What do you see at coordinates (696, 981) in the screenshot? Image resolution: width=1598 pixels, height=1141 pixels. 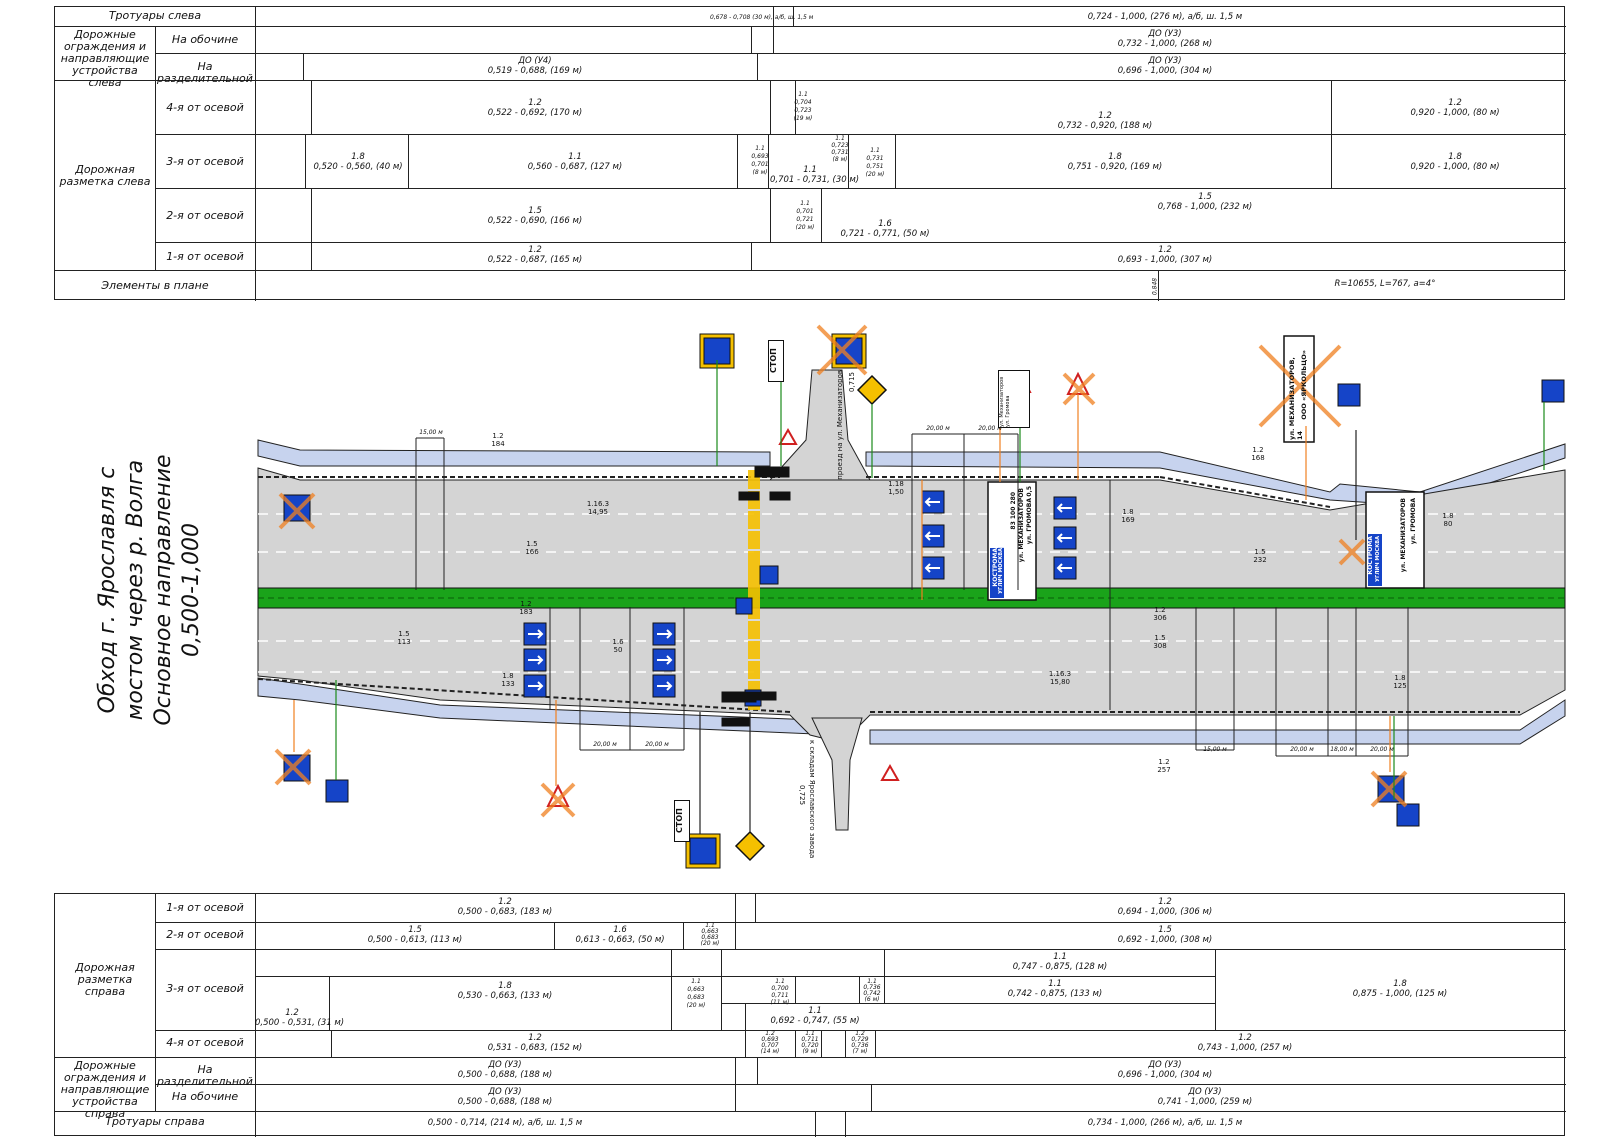 I see `r-lane3-c-code: 1.1` at bounding box center [696, 981].